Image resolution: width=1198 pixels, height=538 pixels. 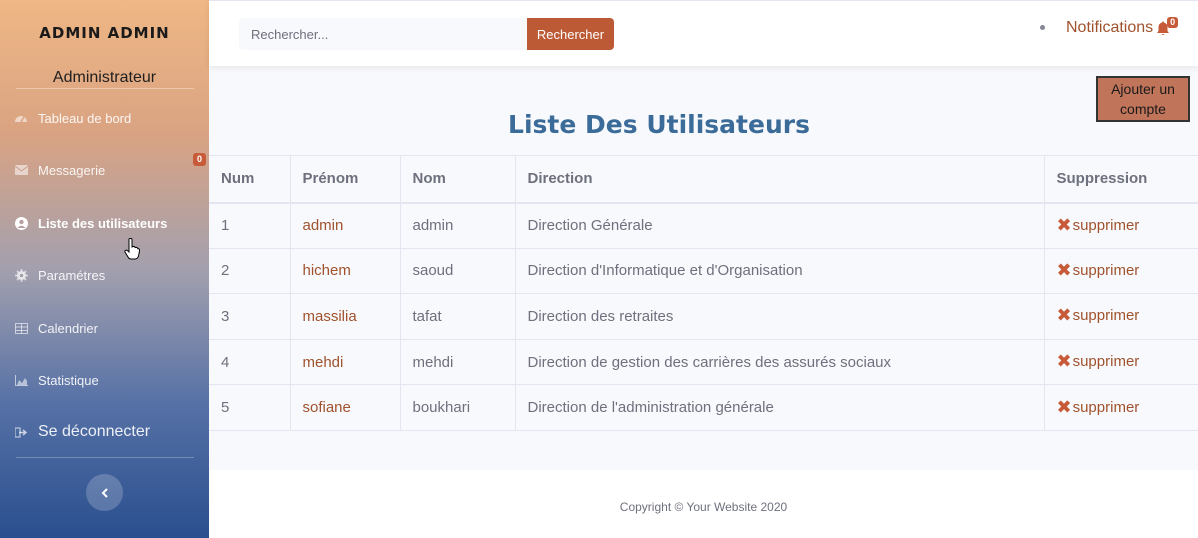 I want to click on sidebar-item-users: Liste des utilisateurs, so click(x=90, y=223).